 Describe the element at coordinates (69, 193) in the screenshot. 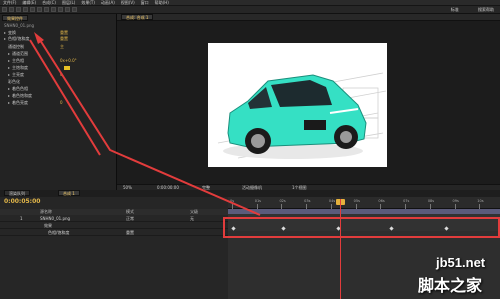

I see `tab-comp-timeline: 合成 1` at that location.